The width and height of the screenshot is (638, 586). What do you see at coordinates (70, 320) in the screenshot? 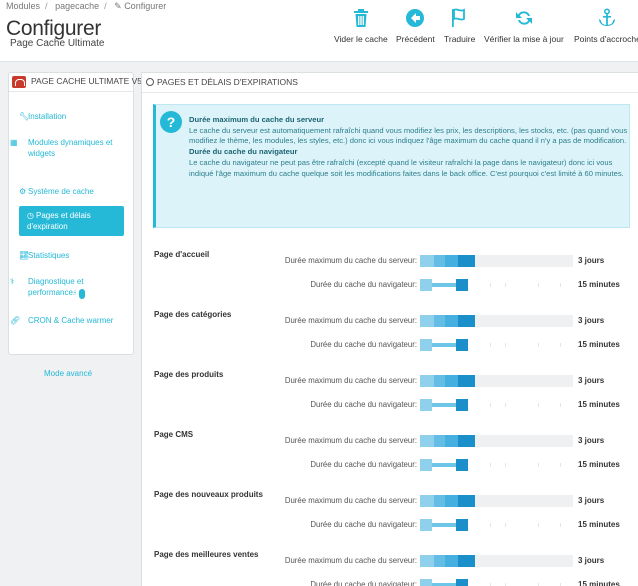
I see `sidebar-item-cron: 🔗︎ CRON & Cache warmer` at bounding box center [70, 320].